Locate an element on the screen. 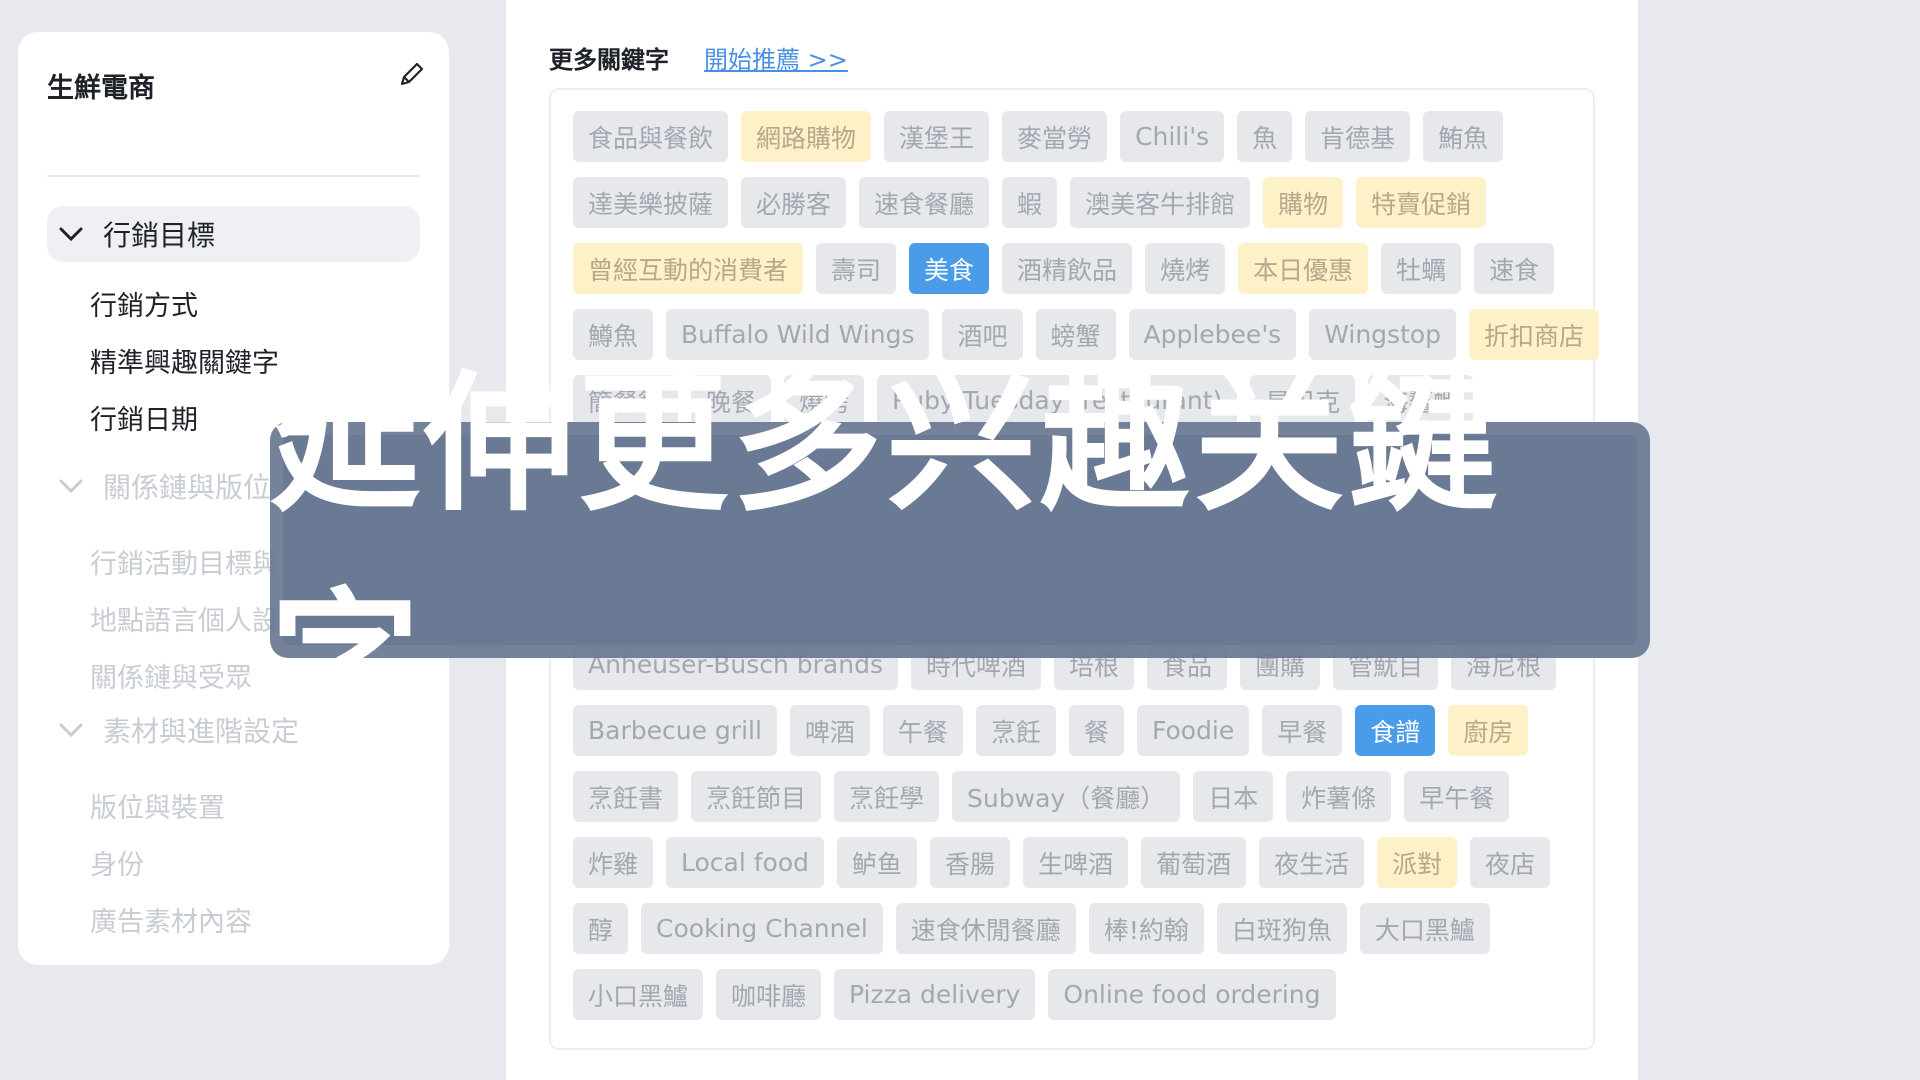  tag-row: 炸雞 Local food 鲈鱼 香腸 生啤酒 葡萄酒 夜生活 派對 夜店 is located at coordinates (1062, 862).